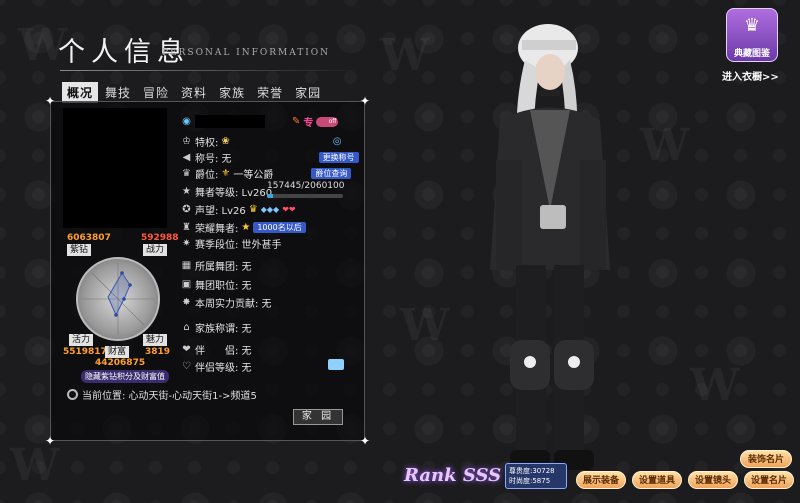 This screenshot has height=503, width=800. What do you see at coordinates (186, 121) in the screenshot?
I see `vip-icon: ◉` at bounding box center [186, 121].